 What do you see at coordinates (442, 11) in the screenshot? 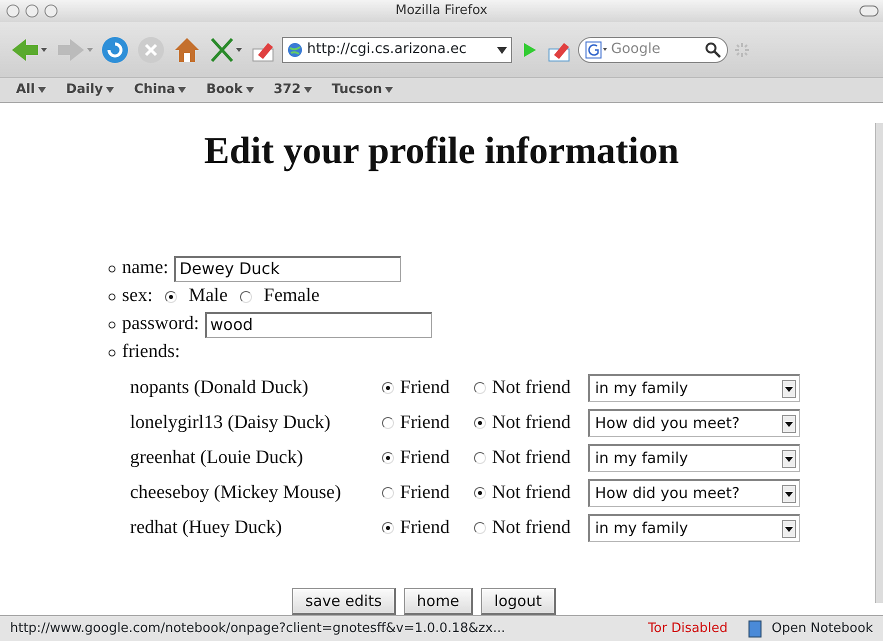
I see `window-title: Mozilla Firefox` at bounding box center [442, 11].